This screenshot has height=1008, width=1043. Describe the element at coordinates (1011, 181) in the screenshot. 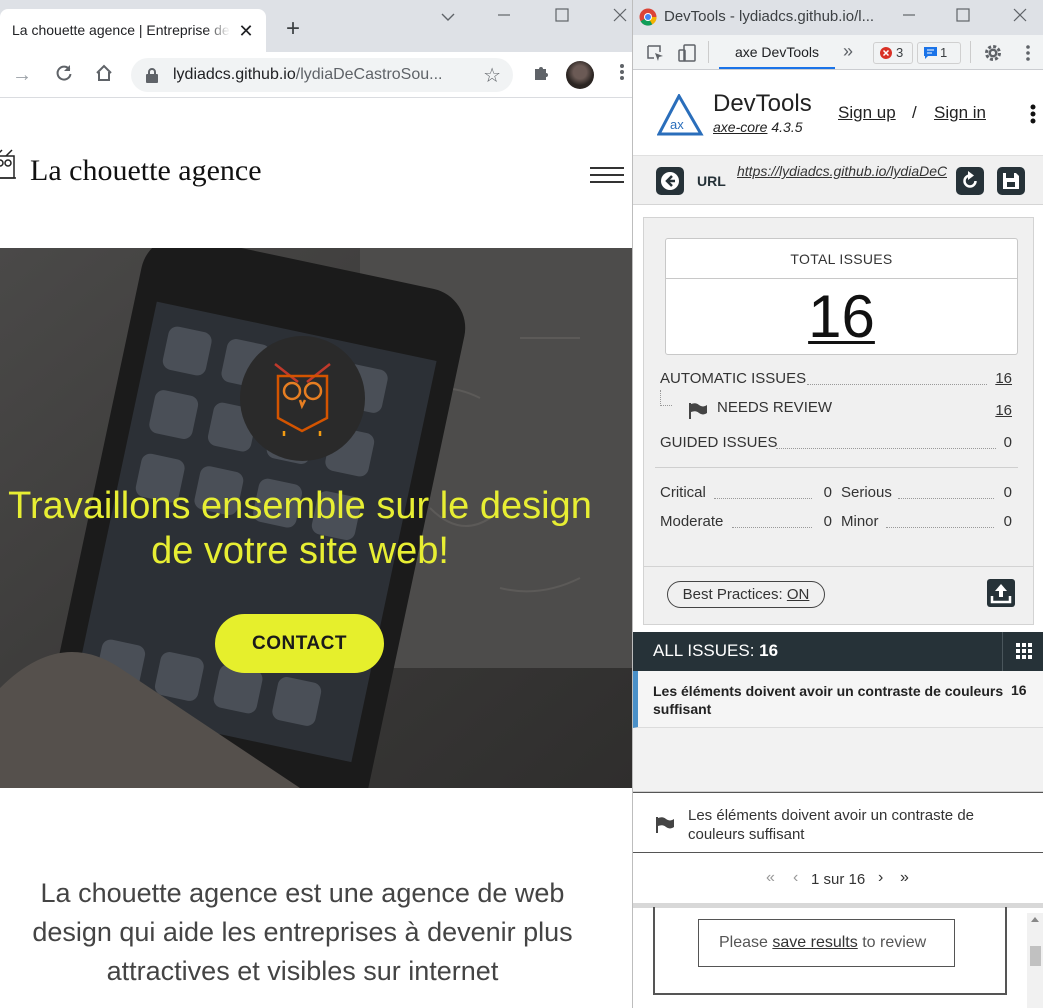

I see `save-button` at that location.